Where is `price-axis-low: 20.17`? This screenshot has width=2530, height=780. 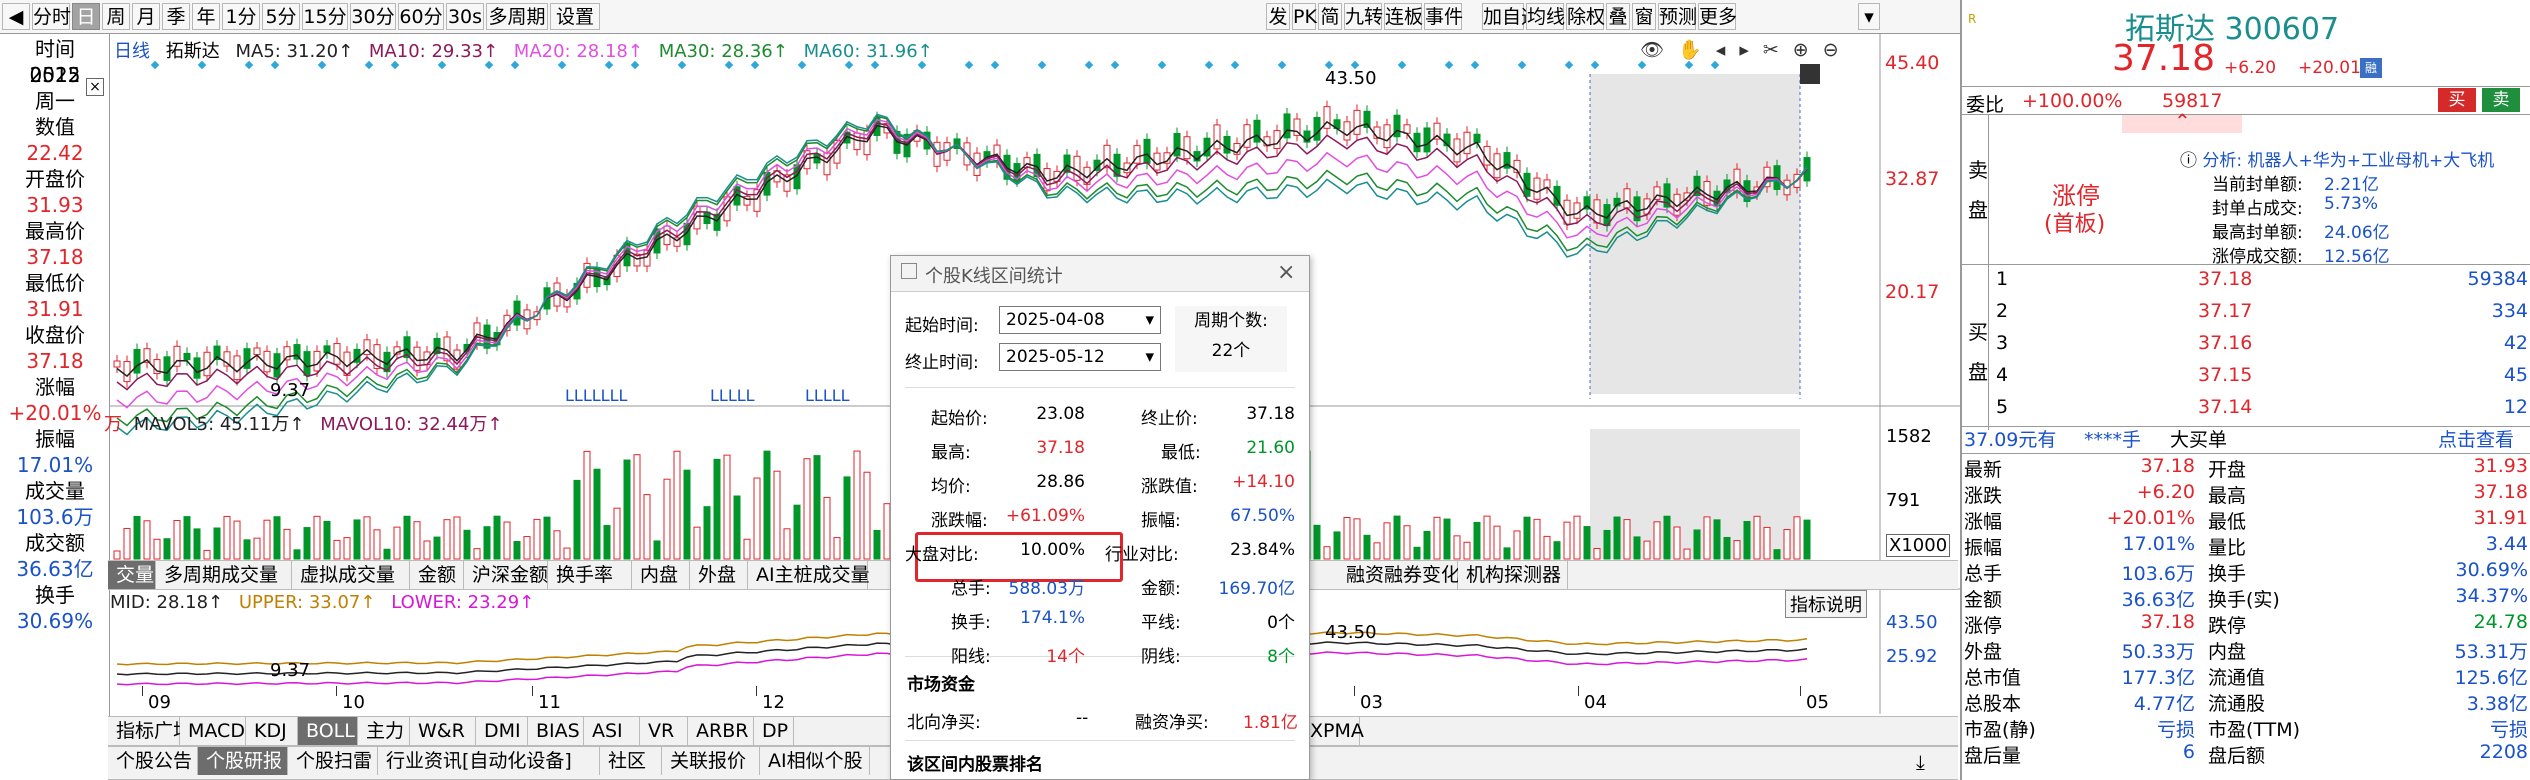
price-axis-low: 20.17 is located at coordinates (1912, 292).